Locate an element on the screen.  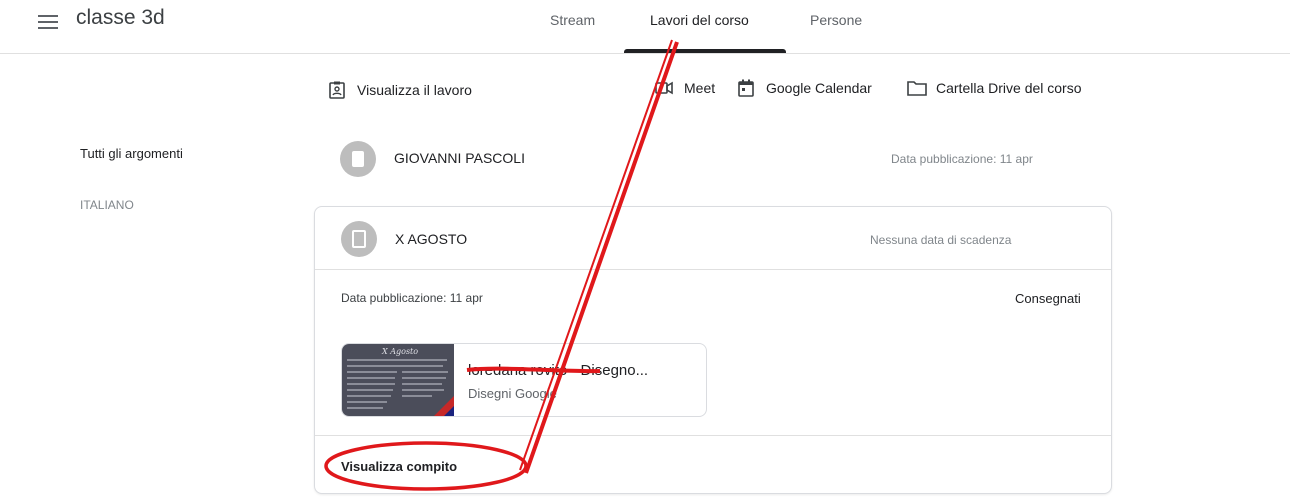
active-tab-indicator is located at coordinates (705, 51).